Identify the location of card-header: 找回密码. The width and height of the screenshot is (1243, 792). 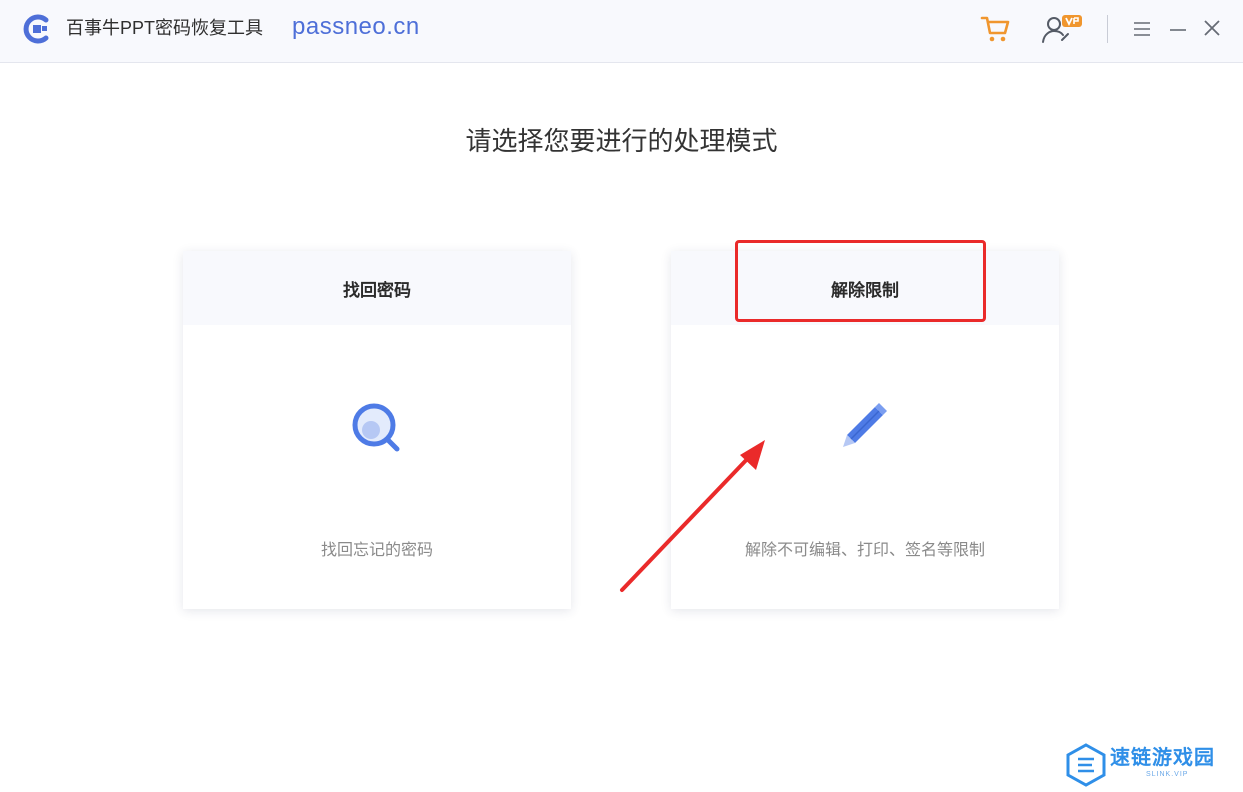
(377, 288).